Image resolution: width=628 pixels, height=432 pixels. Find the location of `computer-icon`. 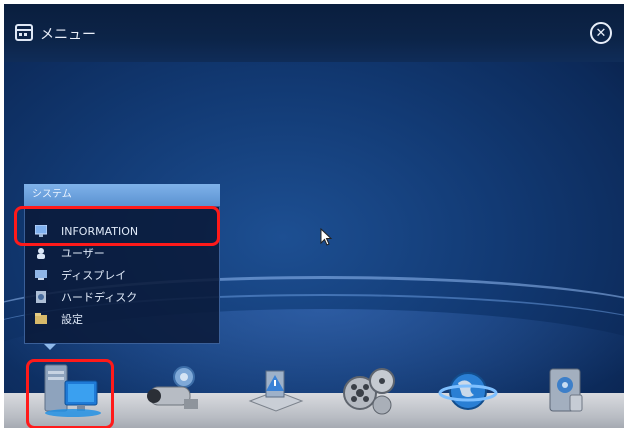

computer-icon is located at coordinates (72, 390).